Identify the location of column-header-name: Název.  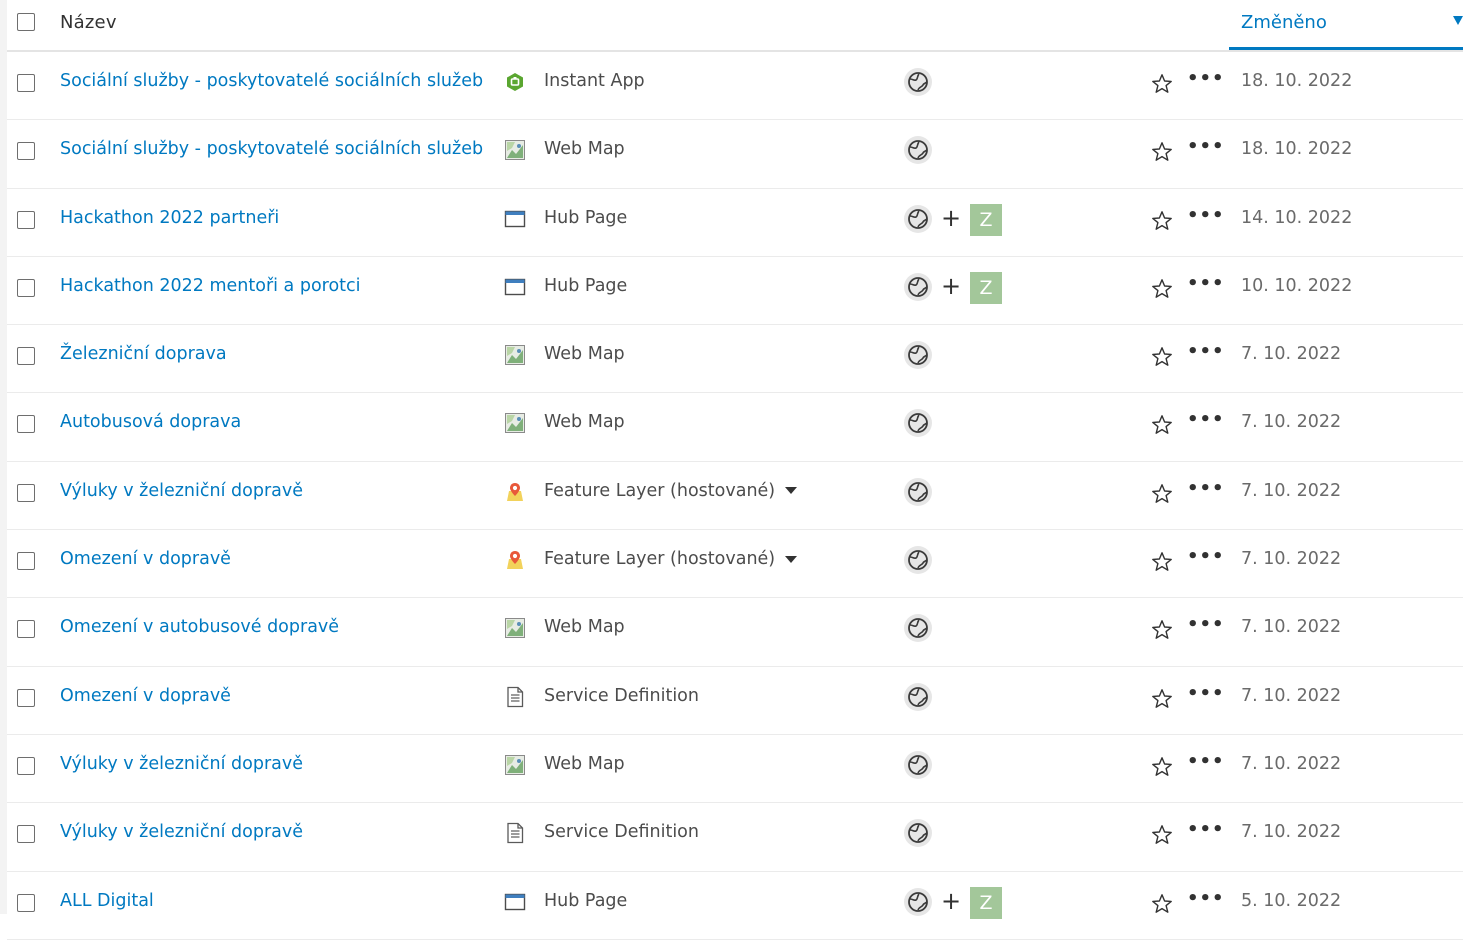
(88, 22).